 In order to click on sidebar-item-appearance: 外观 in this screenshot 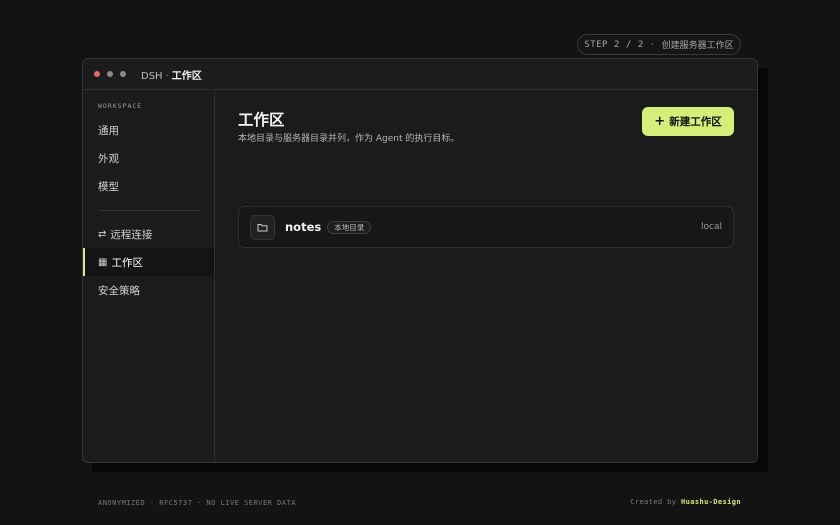, I will do `click(148, 158)`.